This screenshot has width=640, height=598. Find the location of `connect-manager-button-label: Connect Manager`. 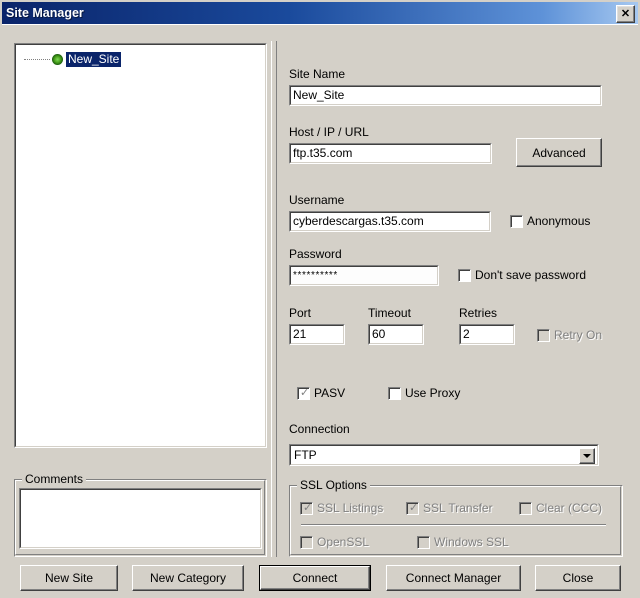

connect-manager-button-label: Connect Manager is located at coordinates (453, 578).